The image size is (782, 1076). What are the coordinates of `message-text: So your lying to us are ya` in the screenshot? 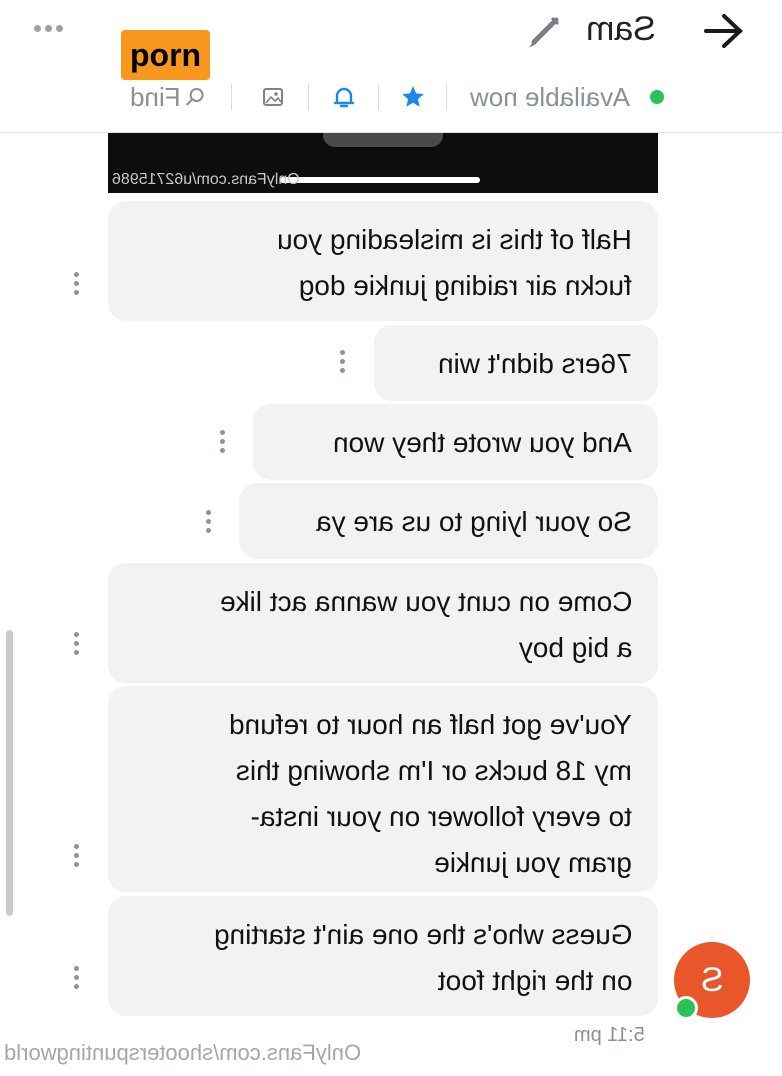 It's located at (474, 521).